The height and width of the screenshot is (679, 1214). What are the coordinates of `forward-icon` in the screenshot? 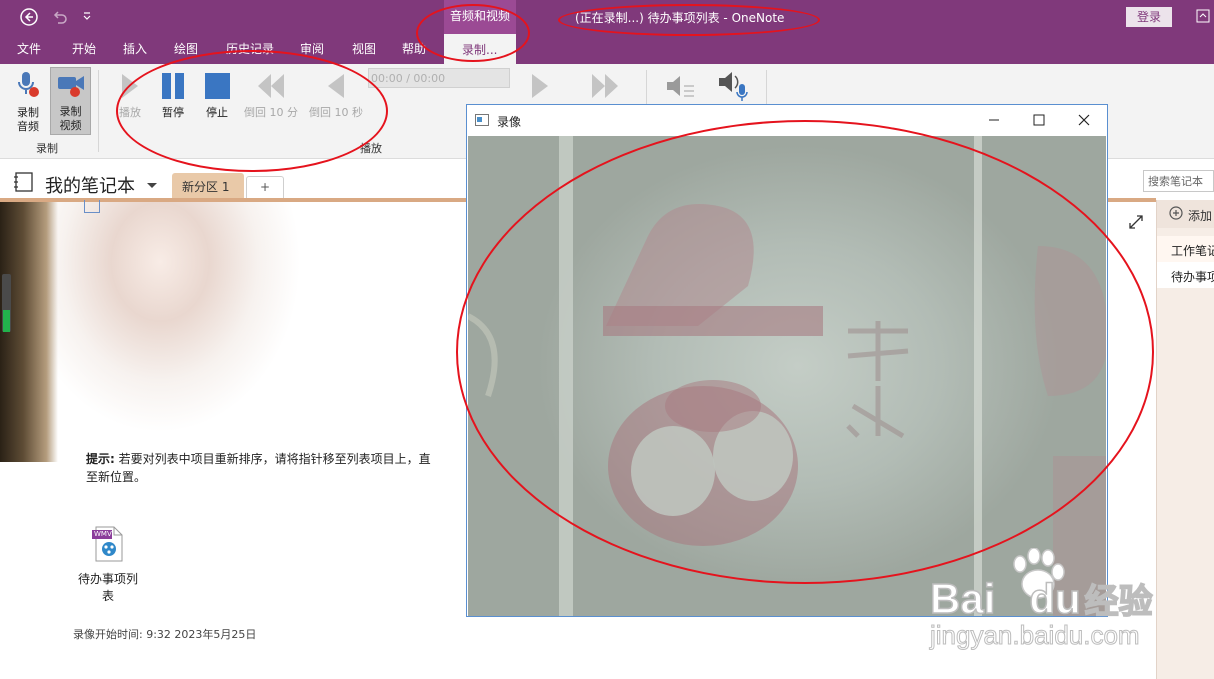 It's located at (542, 87).